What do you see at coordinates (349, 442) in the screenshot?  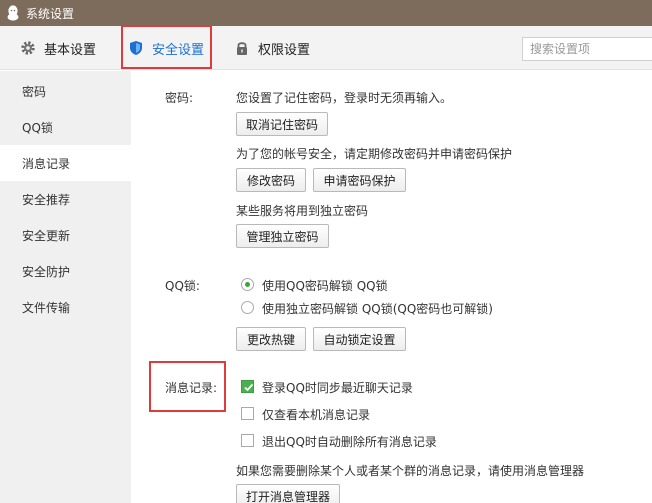 I see `checkbox-label: 退出QQ时自动删除所有消息记录` at bounding box center [349, 442].